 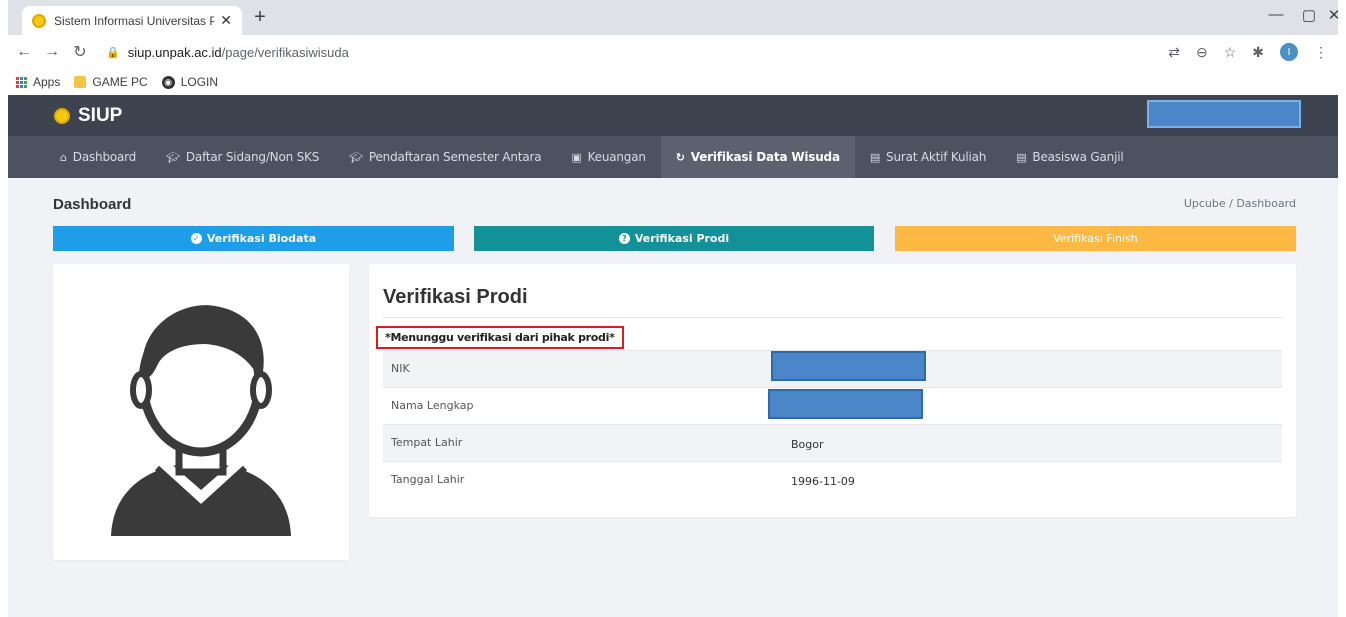 What do you see at coordinates (428, 479) in the screenshot?
I see `row-label: Tanggal Lahir` at bounding box center [428, 479].